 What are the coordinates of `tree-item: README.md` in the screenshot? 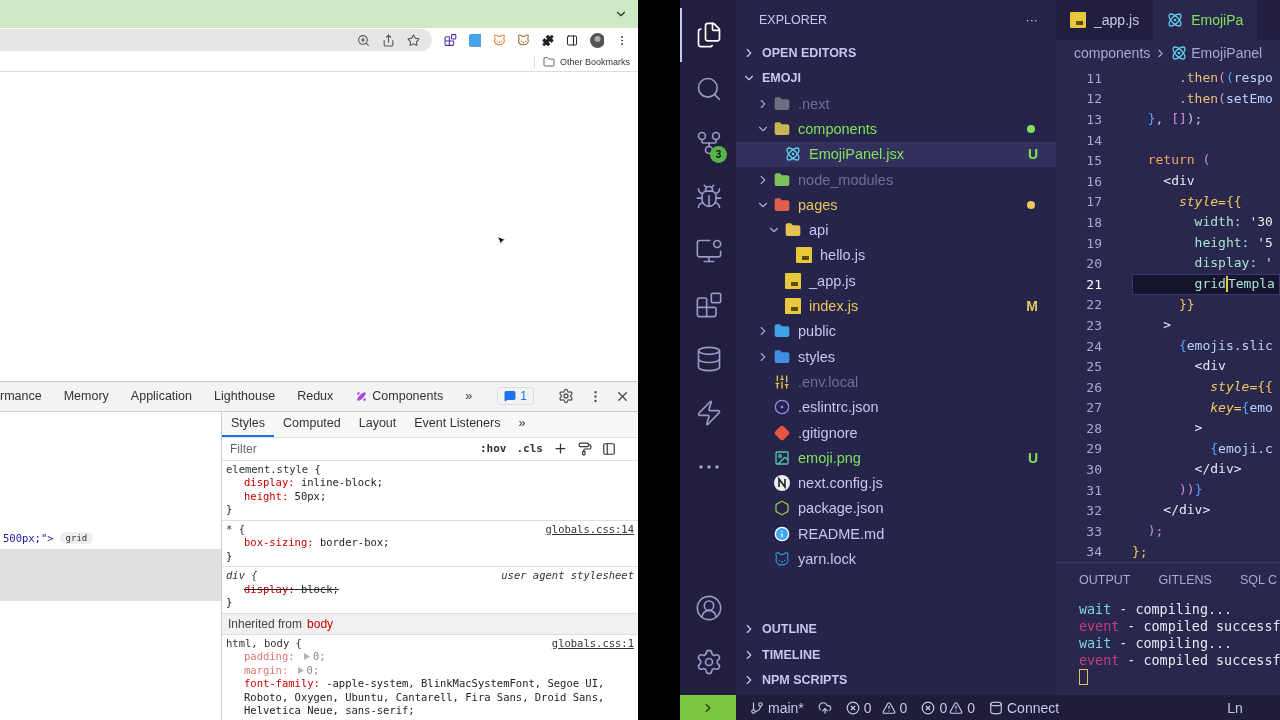 It's located at (896, 534).